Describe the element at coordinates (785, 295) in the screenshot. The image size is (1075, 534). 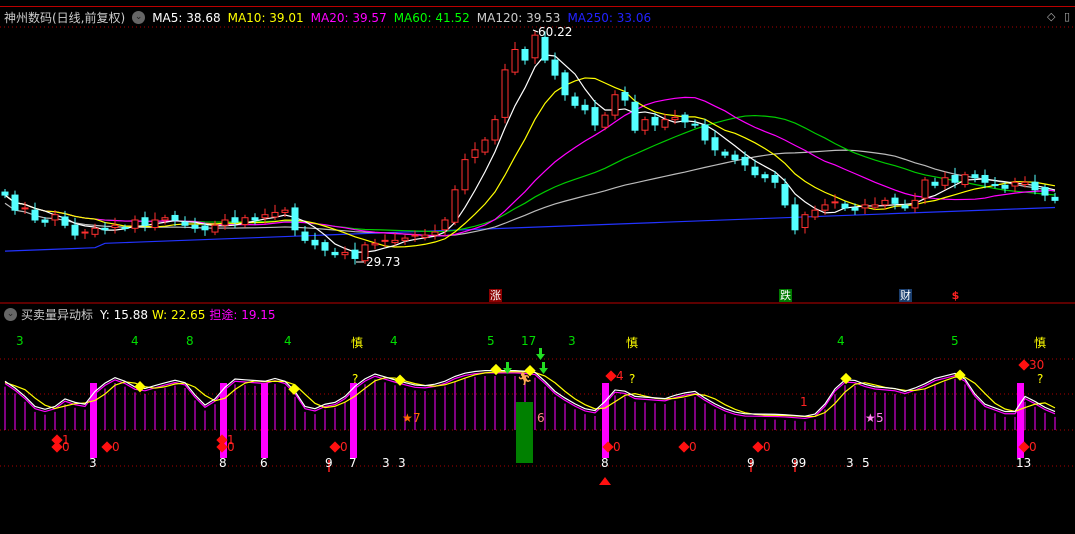
I see `event-tag: 跌` at that location.